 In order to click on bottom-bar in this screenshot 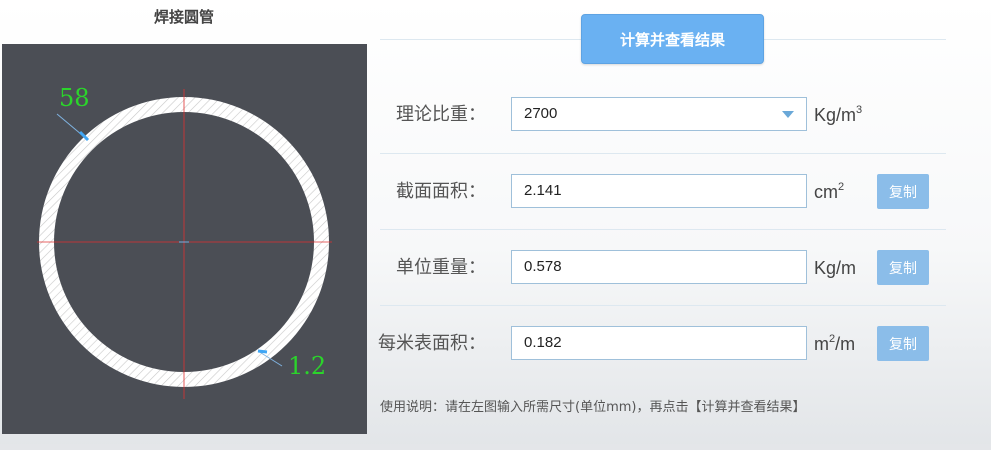, I will do `click(495, 447)`.